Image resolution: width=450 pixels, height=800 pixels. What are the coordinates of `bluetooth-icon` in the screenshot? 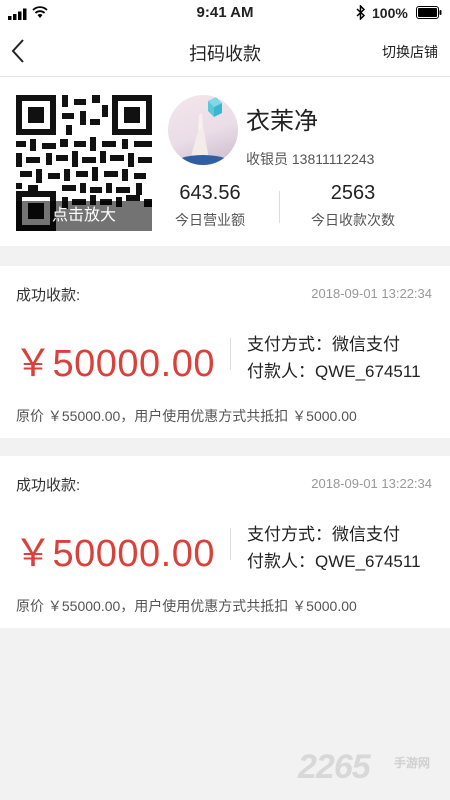 It's located at (361, 12).